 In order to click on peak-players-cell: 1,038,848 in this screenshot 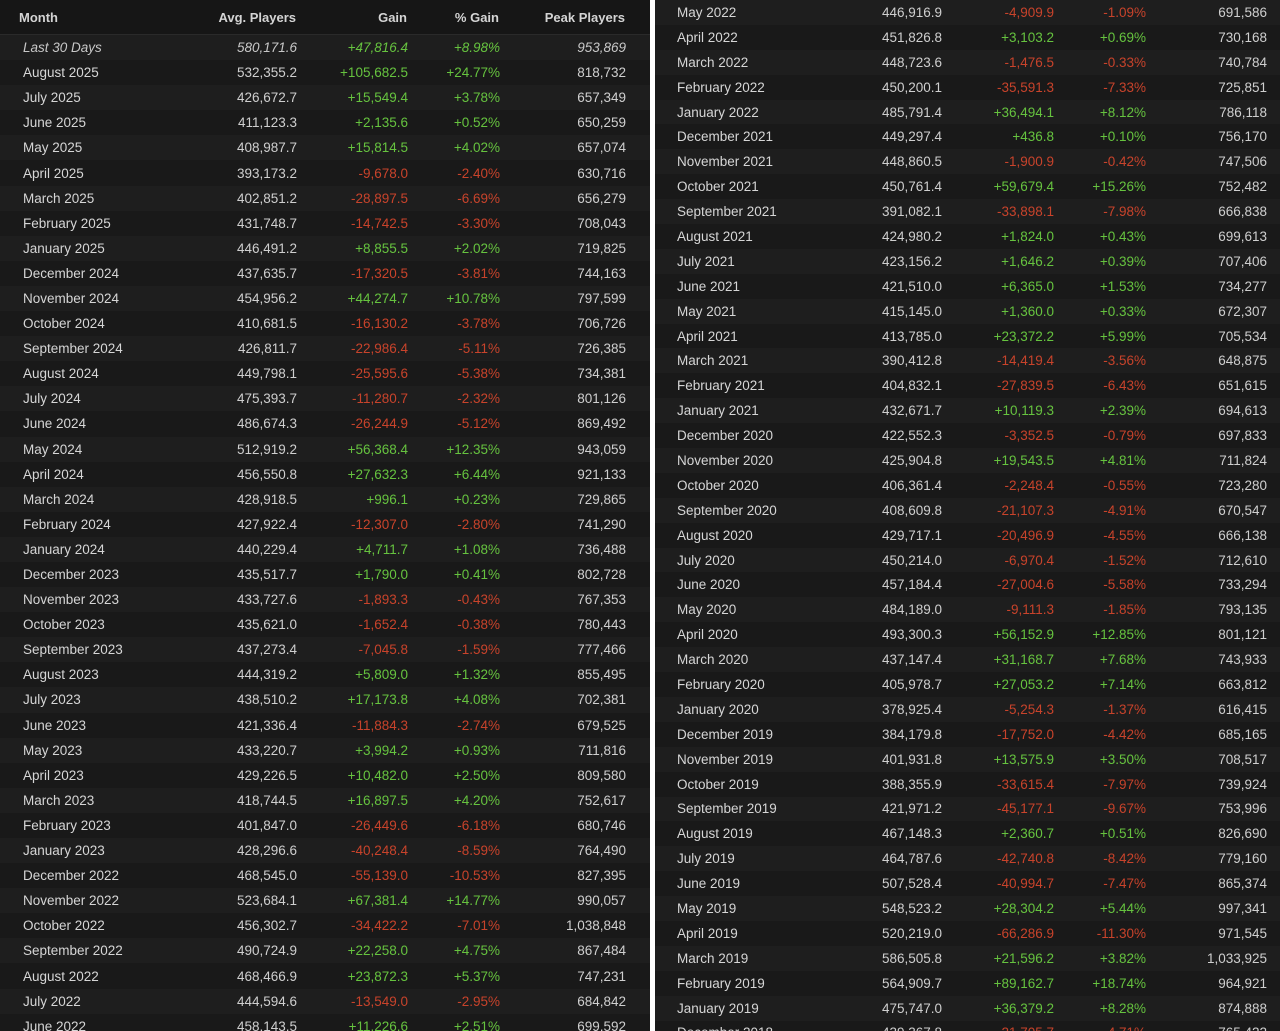, I will do `click(563, 926)`.